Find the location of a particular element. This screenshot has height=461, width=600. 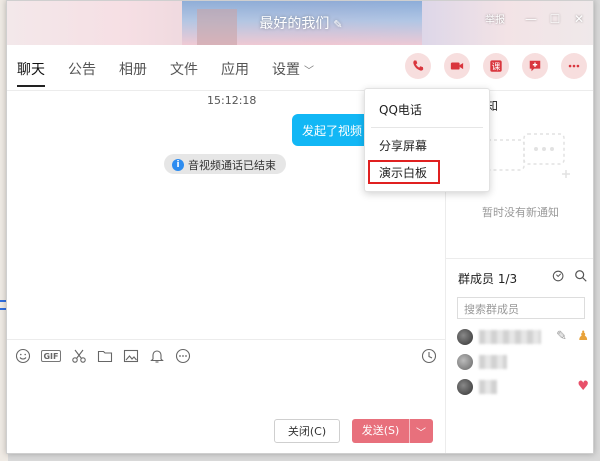

highlight-box is located at coordinates (404, 172).